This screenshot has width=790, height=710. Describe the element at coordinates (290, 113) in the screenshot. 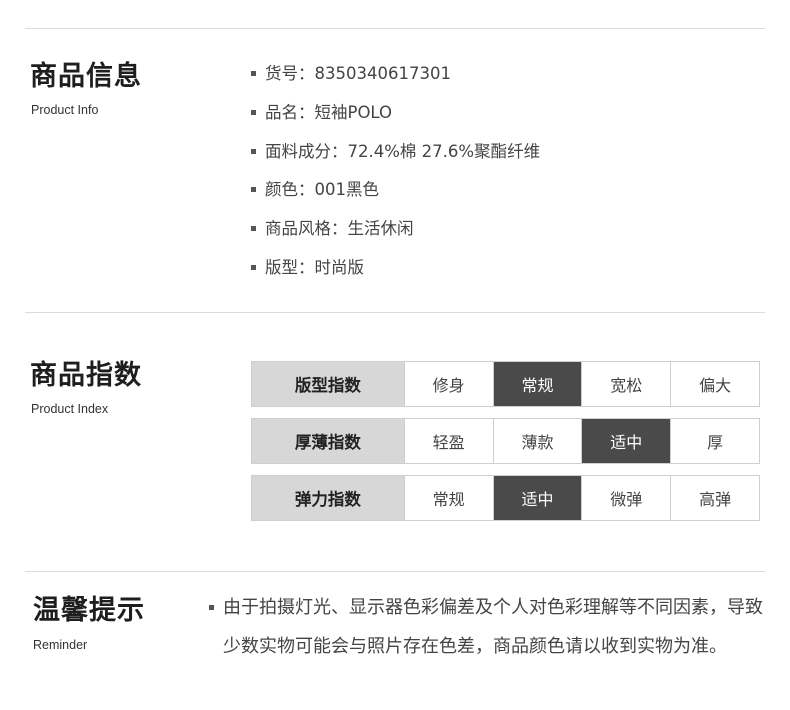

I see `info-label: 品名` at that location.